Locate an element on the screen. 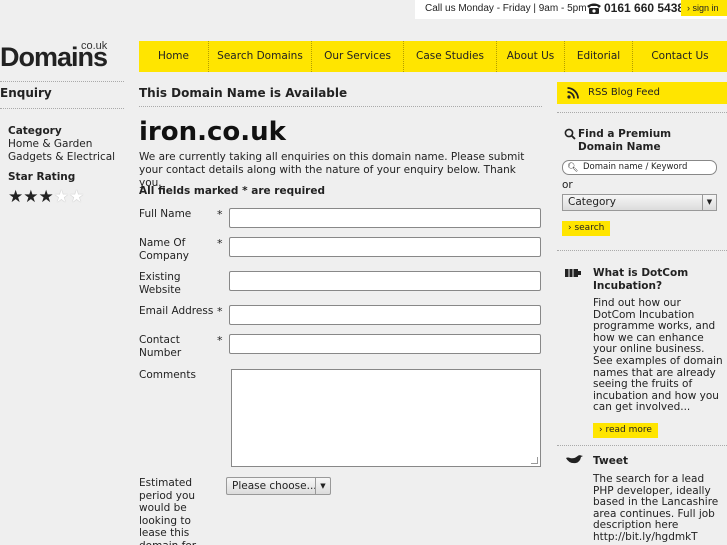  contact-number-field is located at coordinates (385, 344).